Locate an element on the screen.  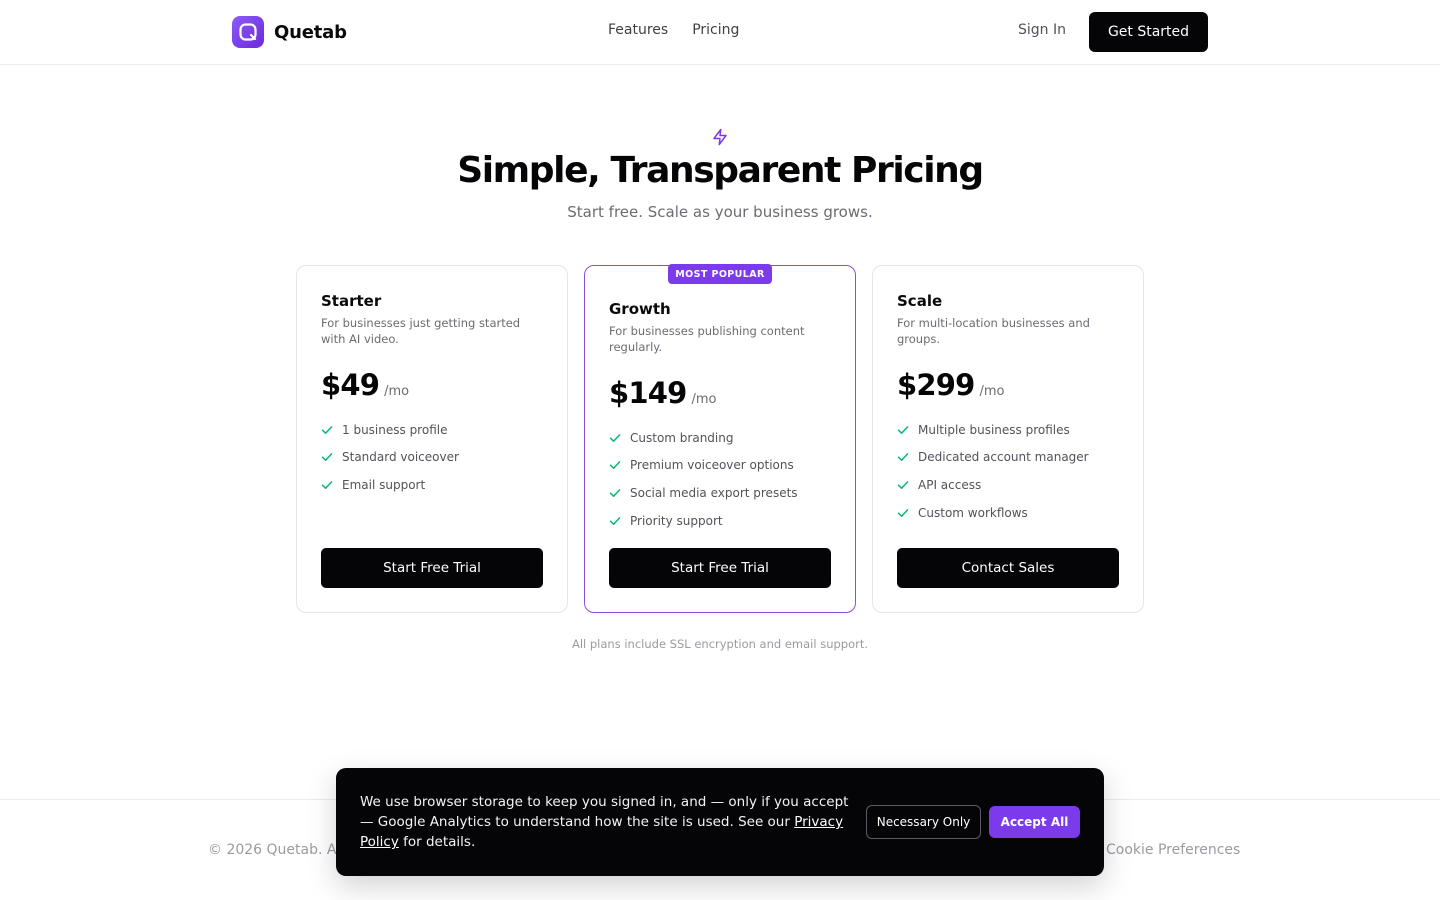
feature-label: Multiple business profiles is located at coordinates (994, 429).